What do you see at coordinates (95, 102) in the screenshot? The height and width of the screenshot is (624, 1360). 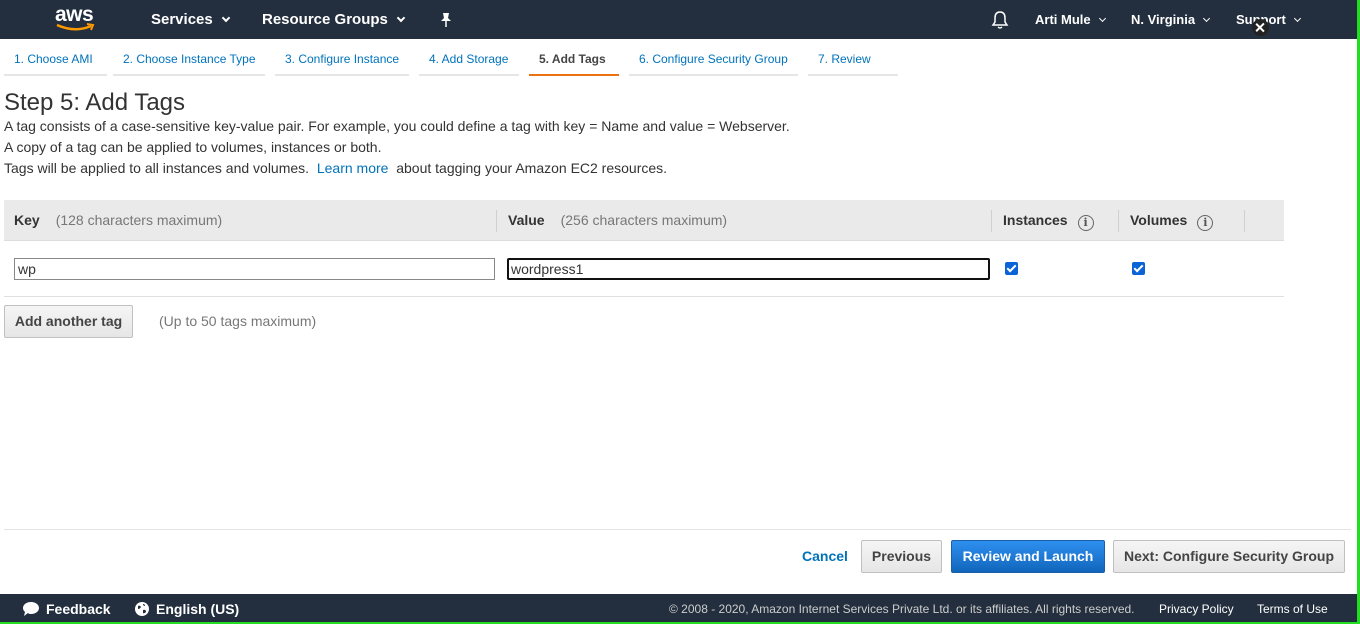 I see `page-title: Step 5: Add Tags` at bounding box center [95, 102].